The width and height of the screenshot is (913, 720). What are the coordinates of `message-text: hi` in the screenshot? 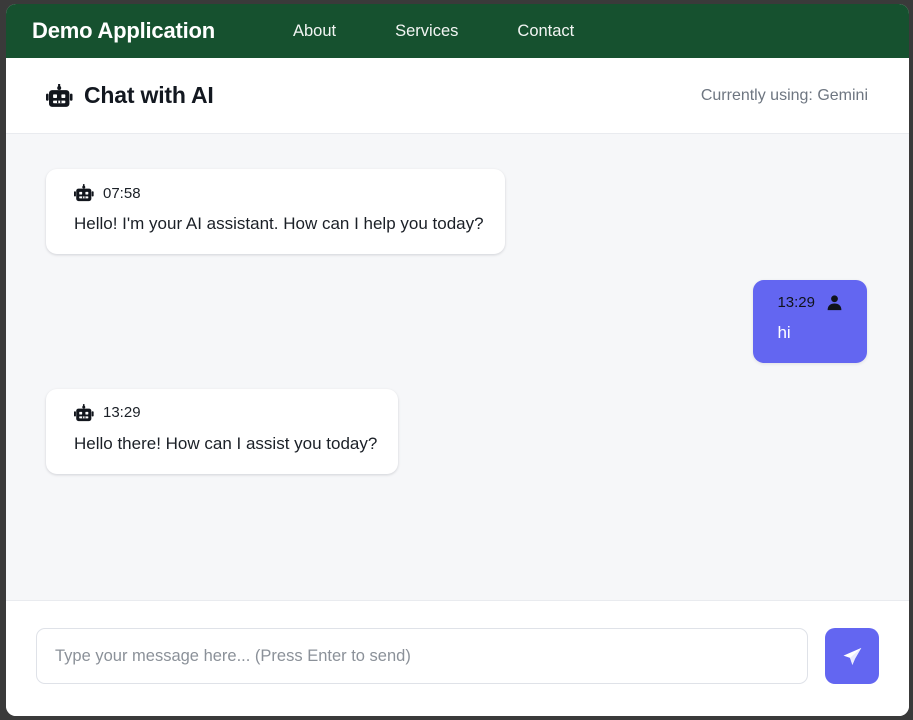 It's located at (784, 332).